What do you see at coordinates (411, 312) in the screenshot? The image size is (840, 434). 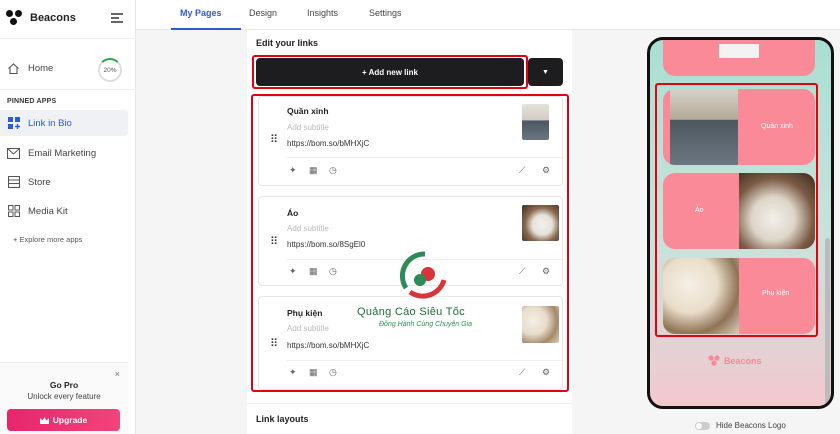 I see `watermark-title: Quảng Cáo Siêu Tốc` at bounding box center [411, 312].